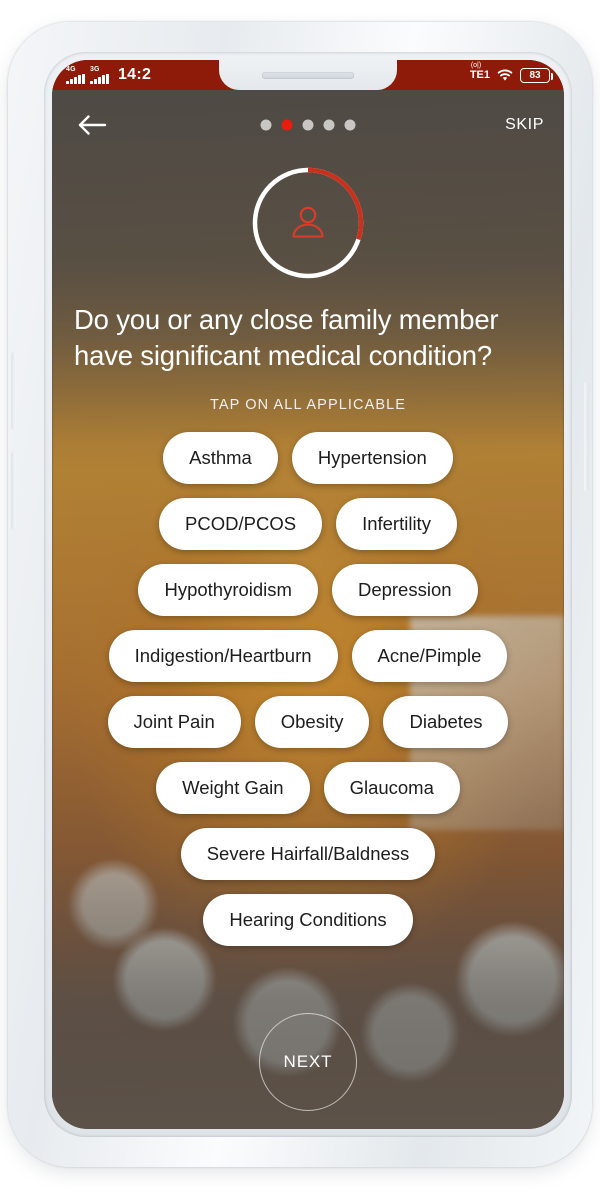 The width and height of the screenshot is (600, 1189). What do you see at coordinates (429, 656) in the screenshot?
I see `condition-chip: Acne/Pimple` at bounding box center [429, 656].